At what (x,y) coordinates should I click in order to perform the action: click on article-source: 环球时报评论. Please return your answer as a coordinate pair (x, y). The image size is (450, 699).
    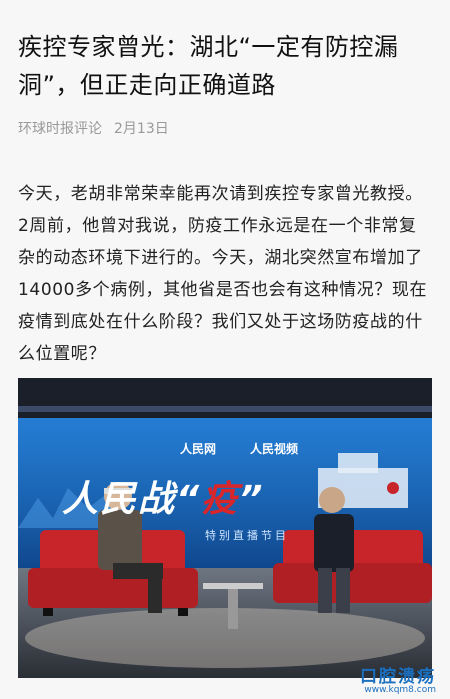
    Looking at the image, I should click on (60, 128).